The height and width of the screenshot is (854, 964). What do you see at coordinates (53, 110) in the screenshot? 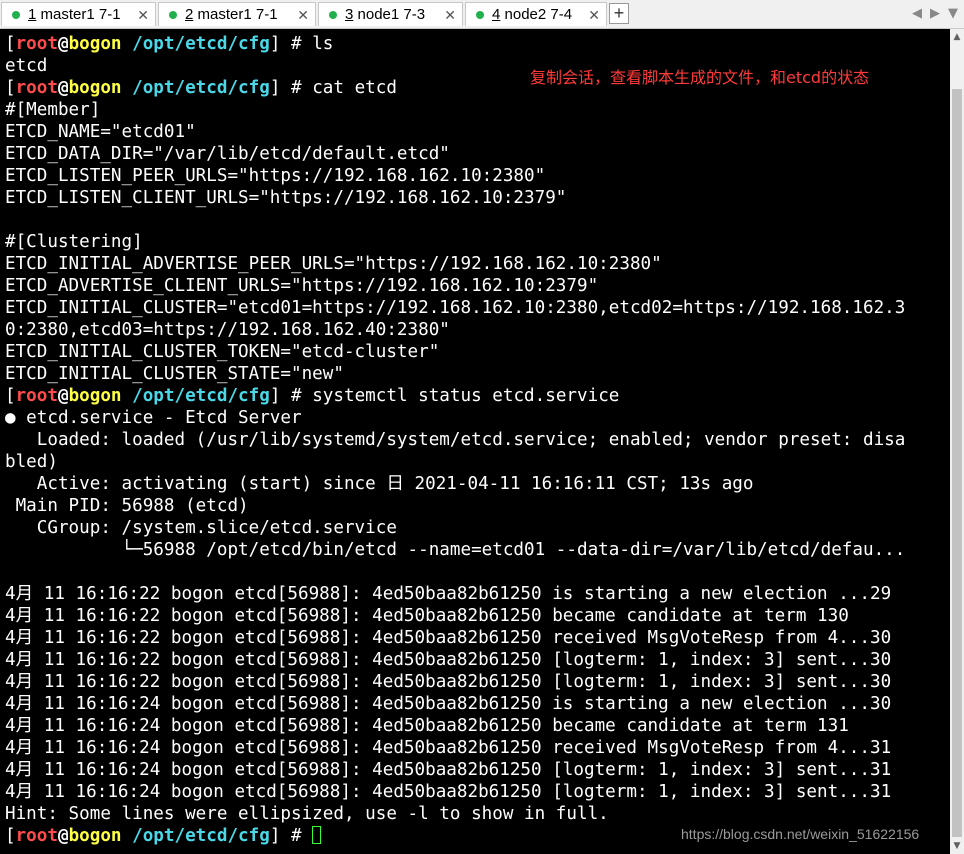
I see `output-line: #[Member]` at bounding box center [53, 110].